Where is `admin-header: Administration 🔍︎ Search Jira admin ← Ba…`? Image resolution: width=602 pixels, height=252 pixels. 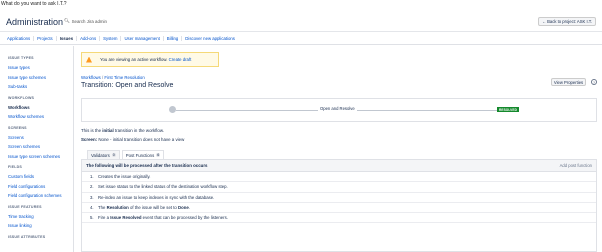
admin-header: Administration 🔍︎ Search Jira admin ← Ba… is located at coordinates (301, 20).